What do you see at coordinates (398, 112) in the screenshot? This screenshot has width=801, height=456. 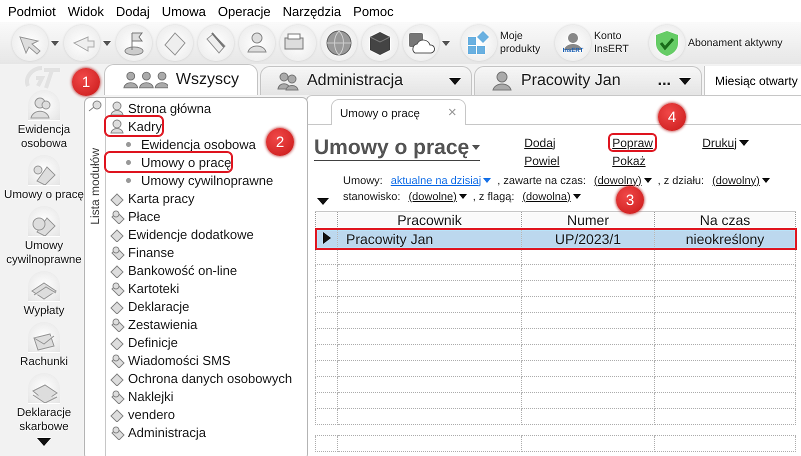 I see `document-tab: Umowy o pracę ×` at bounding box center [398, 112].